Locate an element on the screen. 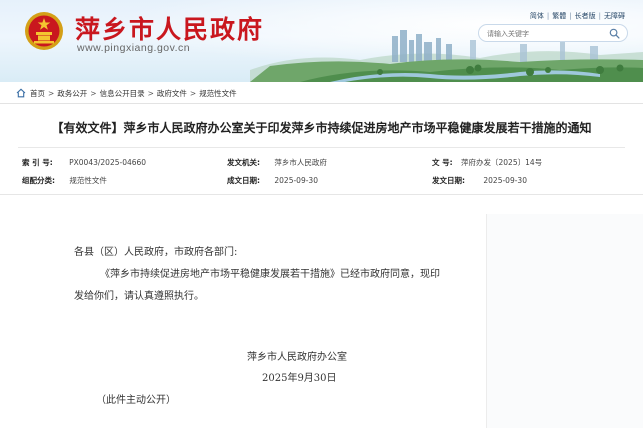  breadcrumb-info-catalog: 信息公开目录 is located at coordinates (122, 93).